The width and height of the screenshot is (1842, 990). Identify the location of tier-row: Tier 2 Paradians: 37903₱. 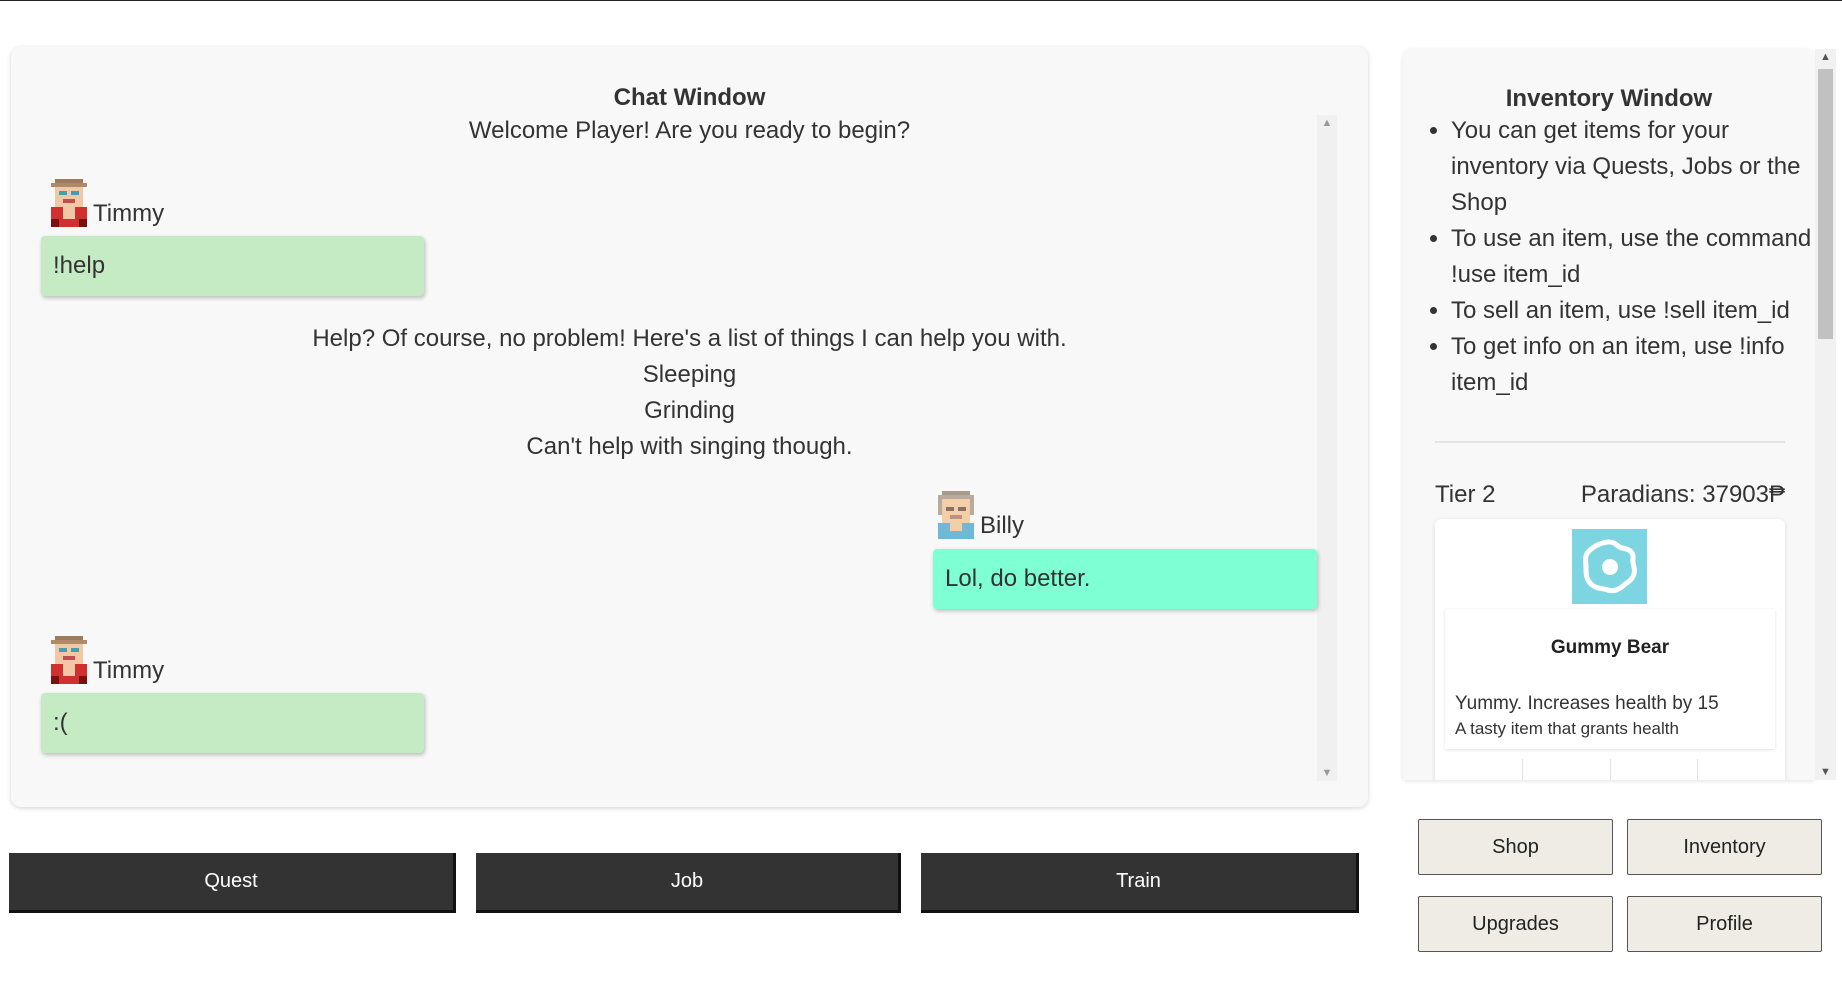
(1610, 495).